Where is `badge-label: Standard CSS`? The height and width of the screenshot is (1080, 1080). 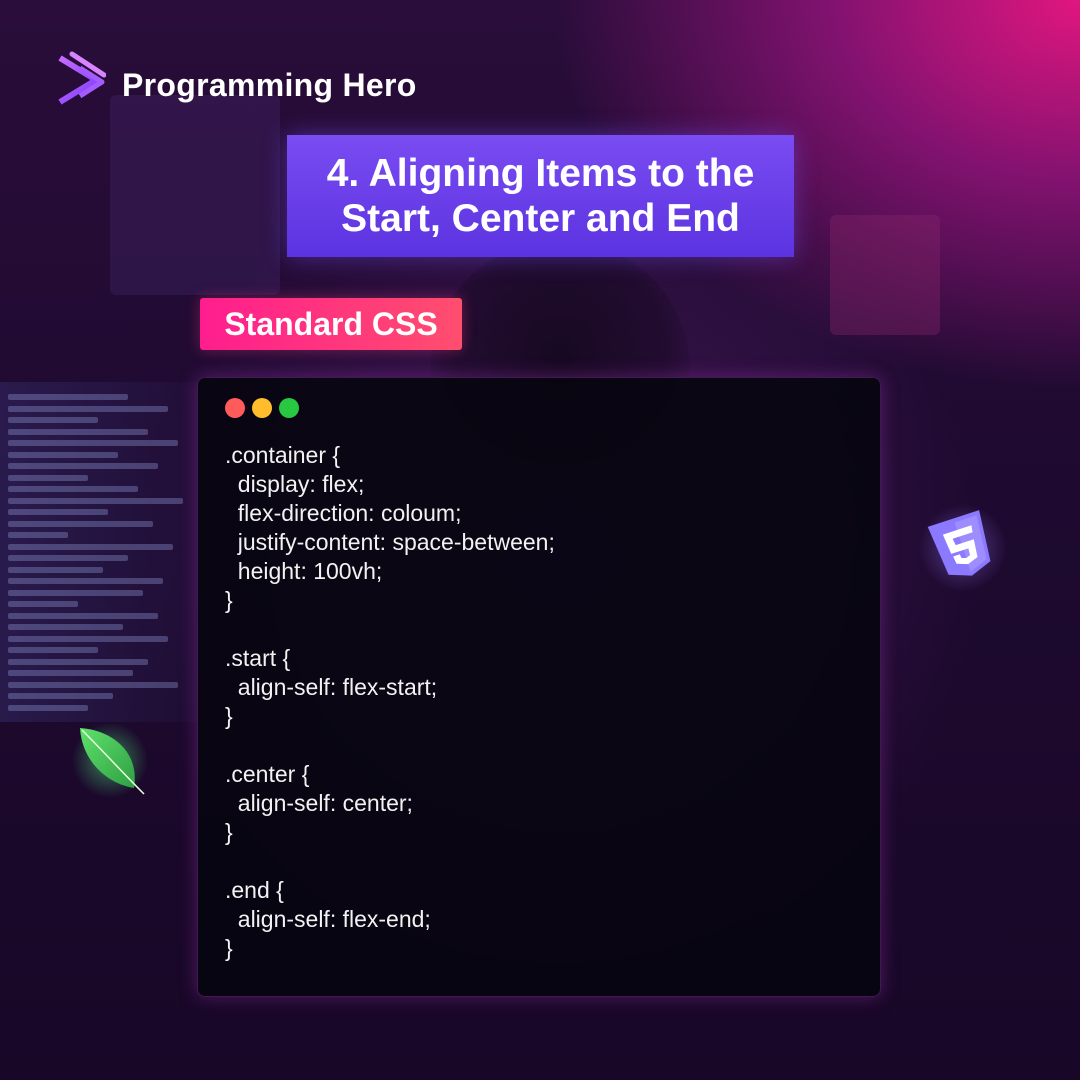
badge-label: Standard CSS is located at coordinates (331, 323).